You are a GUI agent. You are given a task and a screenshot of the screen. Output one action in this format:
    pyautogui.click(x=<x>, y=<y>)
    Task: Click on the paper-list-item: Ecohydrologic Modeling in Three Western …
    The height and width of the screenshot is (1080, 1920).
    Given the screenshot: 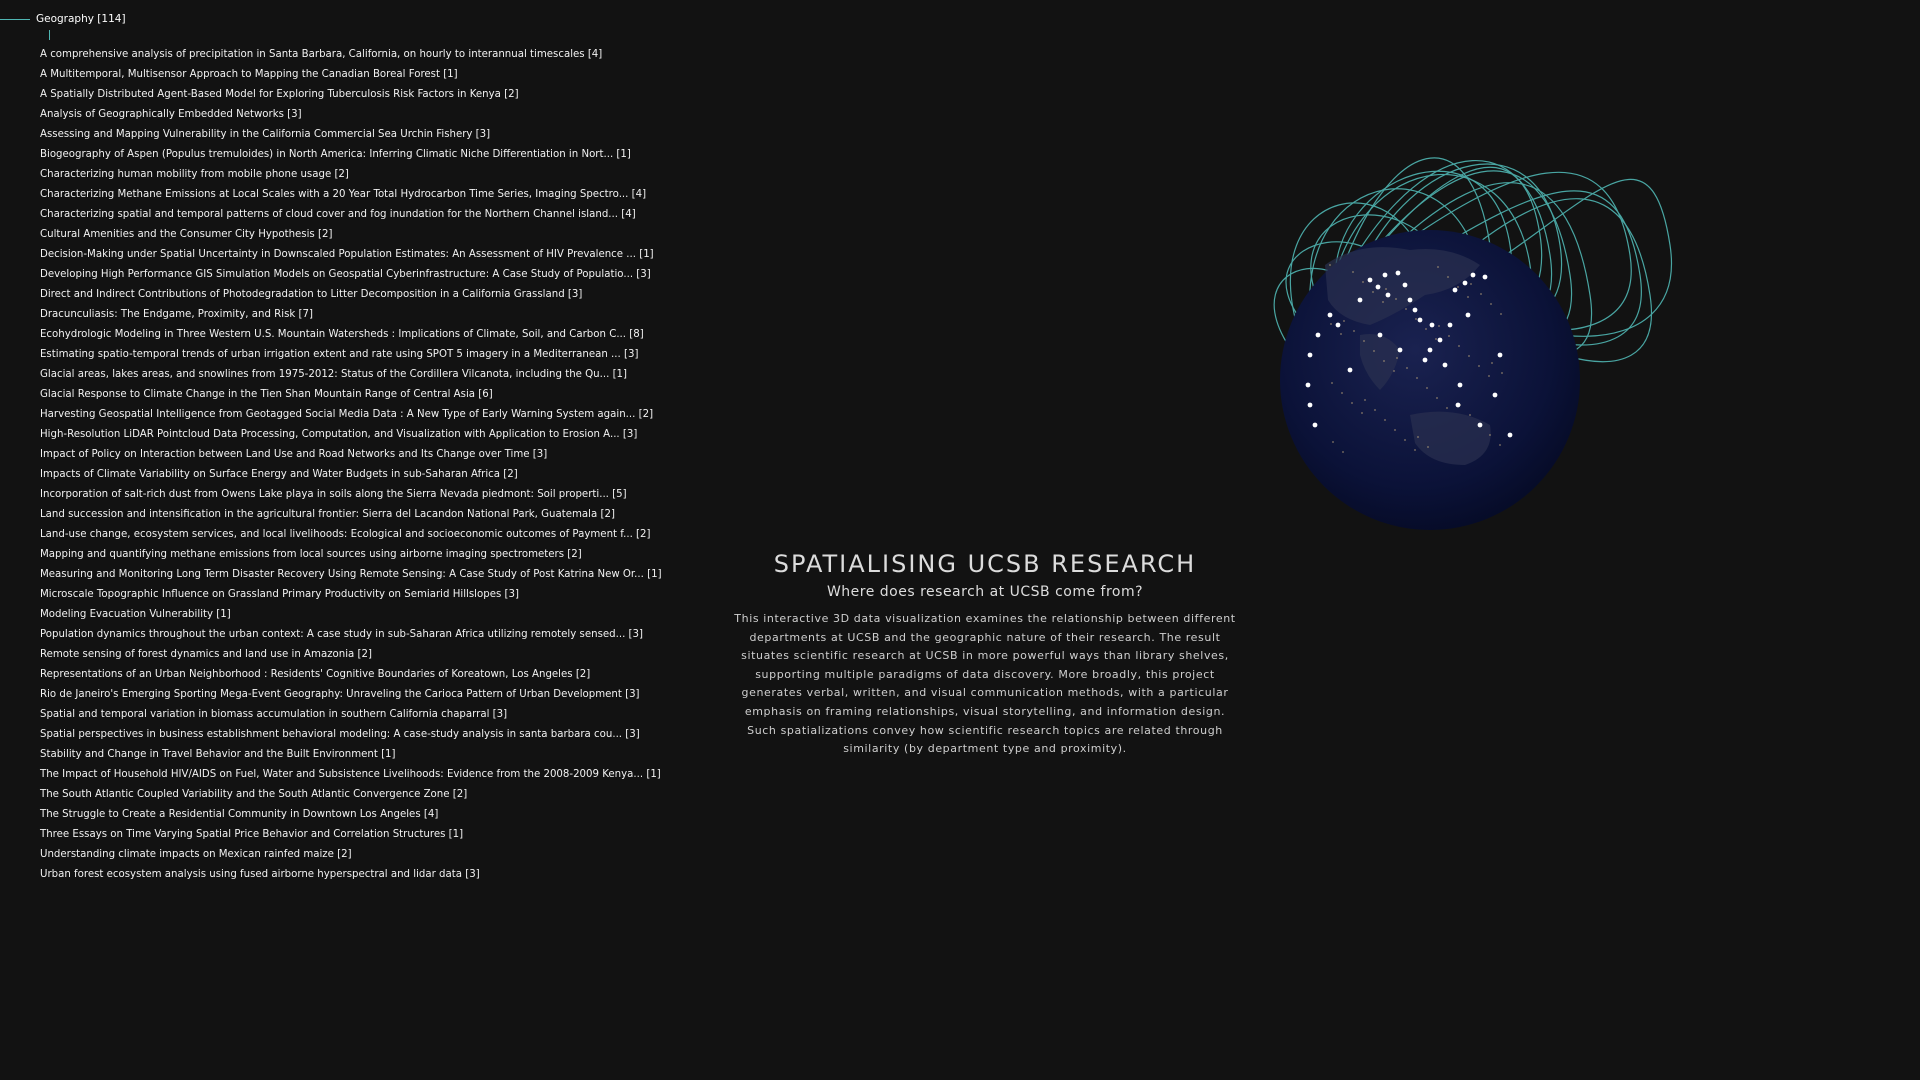 What is the action you would take?
    pyautogui.click(x=351, y=335)
    